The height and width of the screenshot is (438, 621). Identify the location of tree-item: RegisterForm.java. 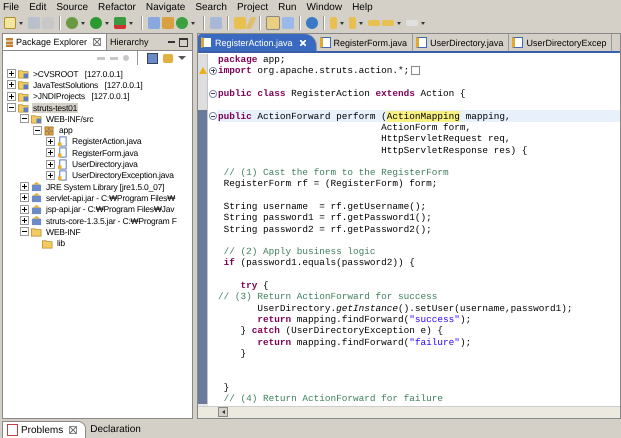
(105, 153).